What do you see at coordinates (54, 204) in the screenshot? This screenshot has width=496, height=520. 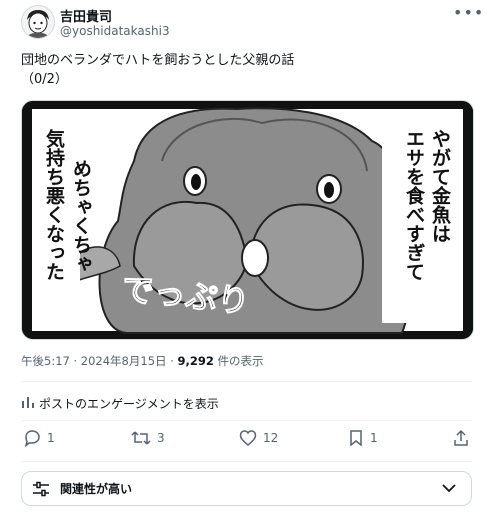 I see `comic-line-4: 気持ち悪くなった` at bounding box center [54, 204].